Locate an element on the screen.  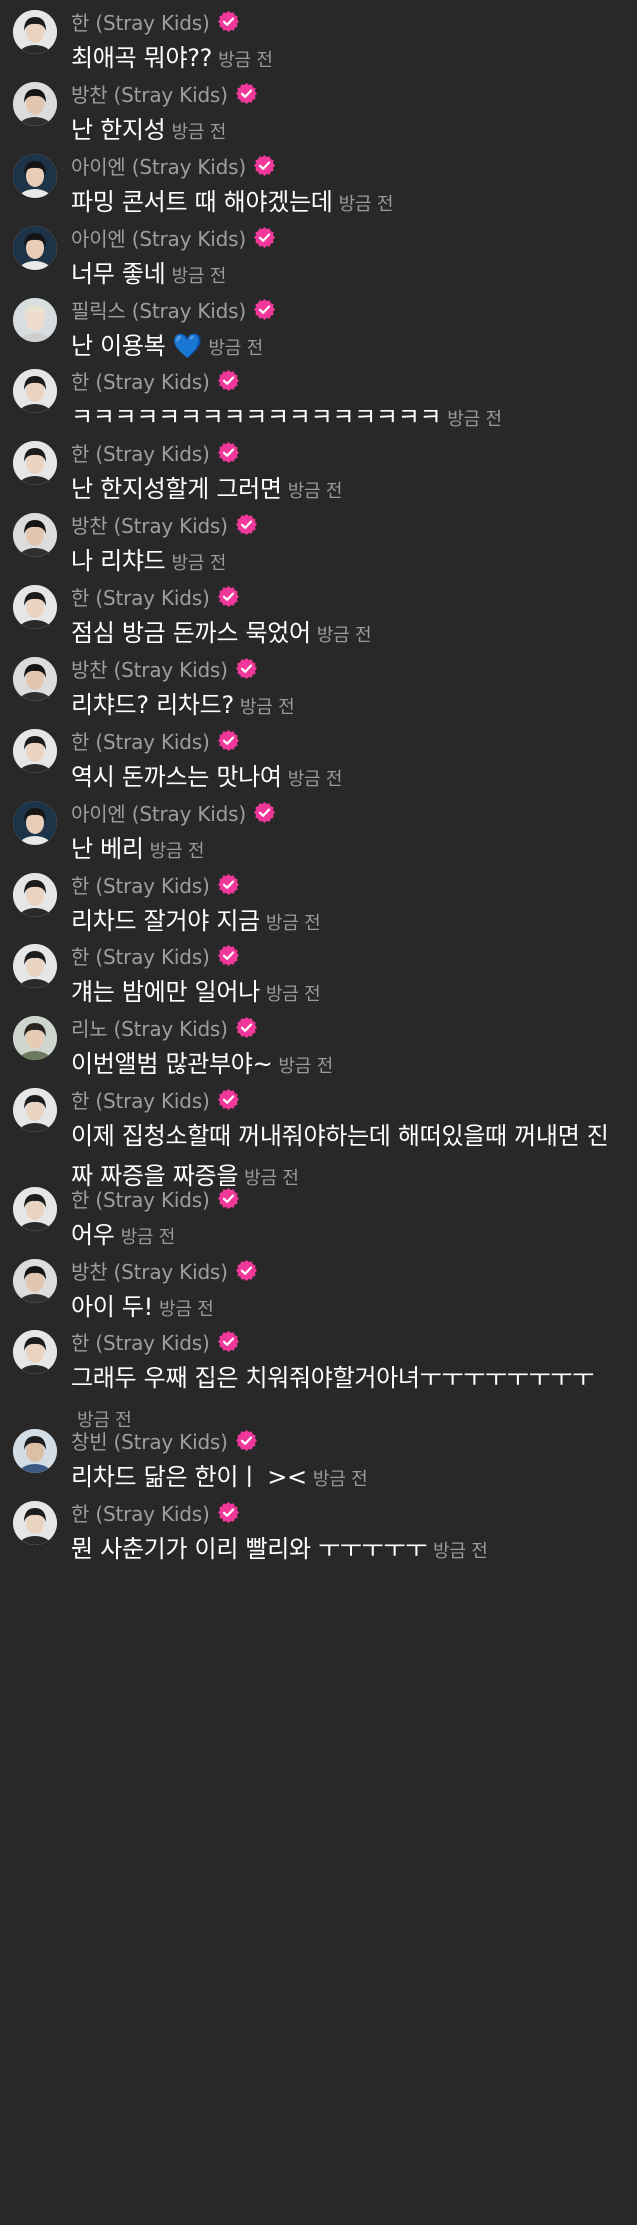
message-body: 리챠드? 리차드? 방금 전 is located at coordinates (341, 706).